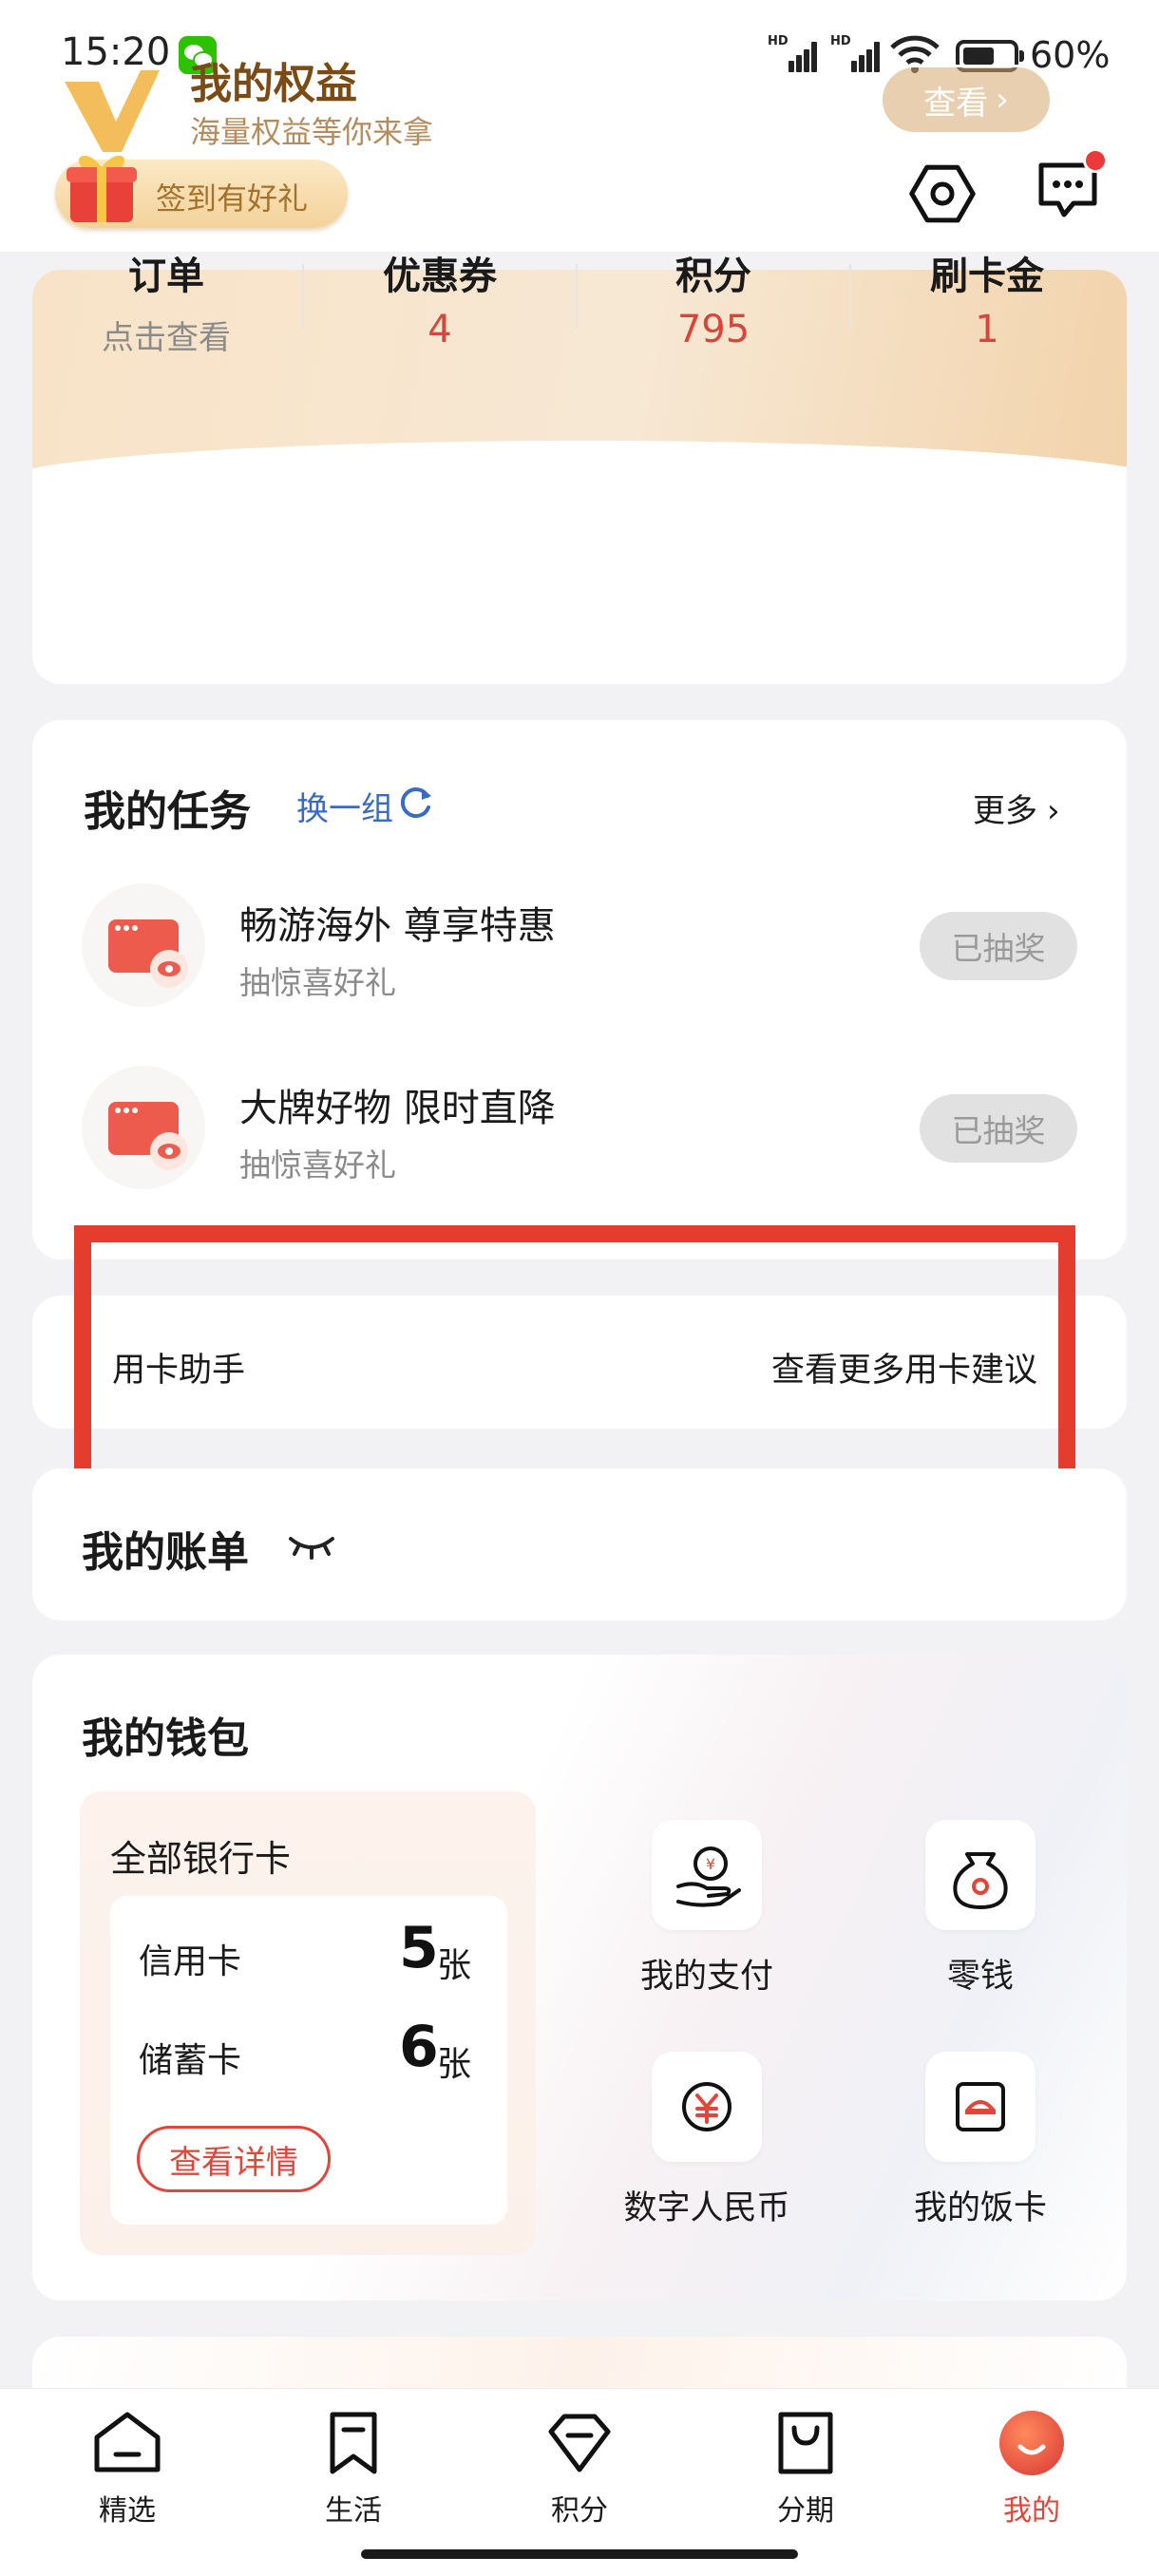  Describe the element at coordinates (190, 2060) in the screenshot. I see `debit-card-label: 储蓄卡` at that location.